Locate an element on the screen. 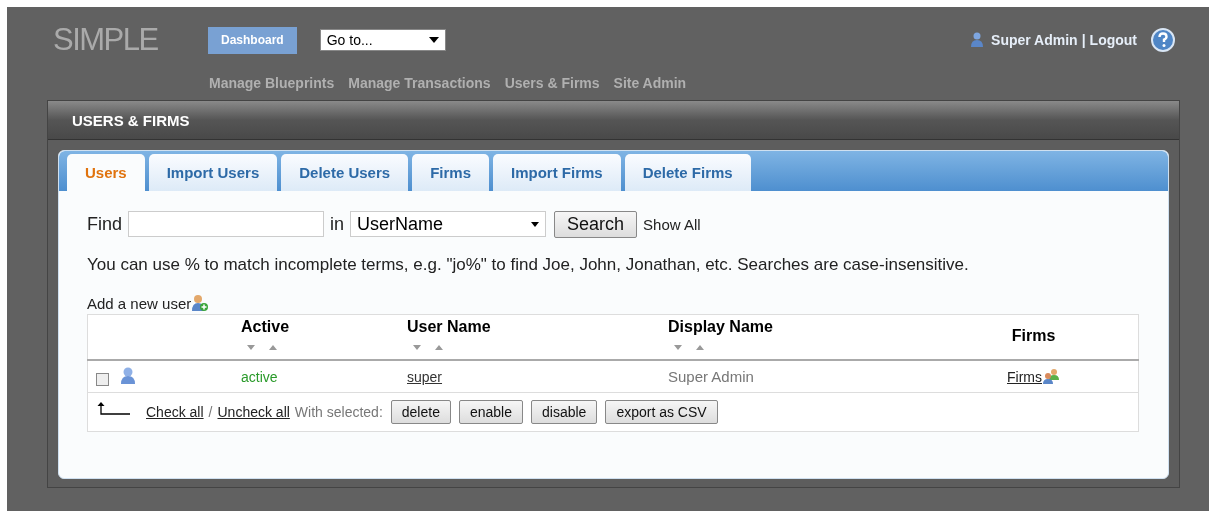 The height and width of the screenshot is (511, 1209). column-header: Active is located at coordinates (265, 327).